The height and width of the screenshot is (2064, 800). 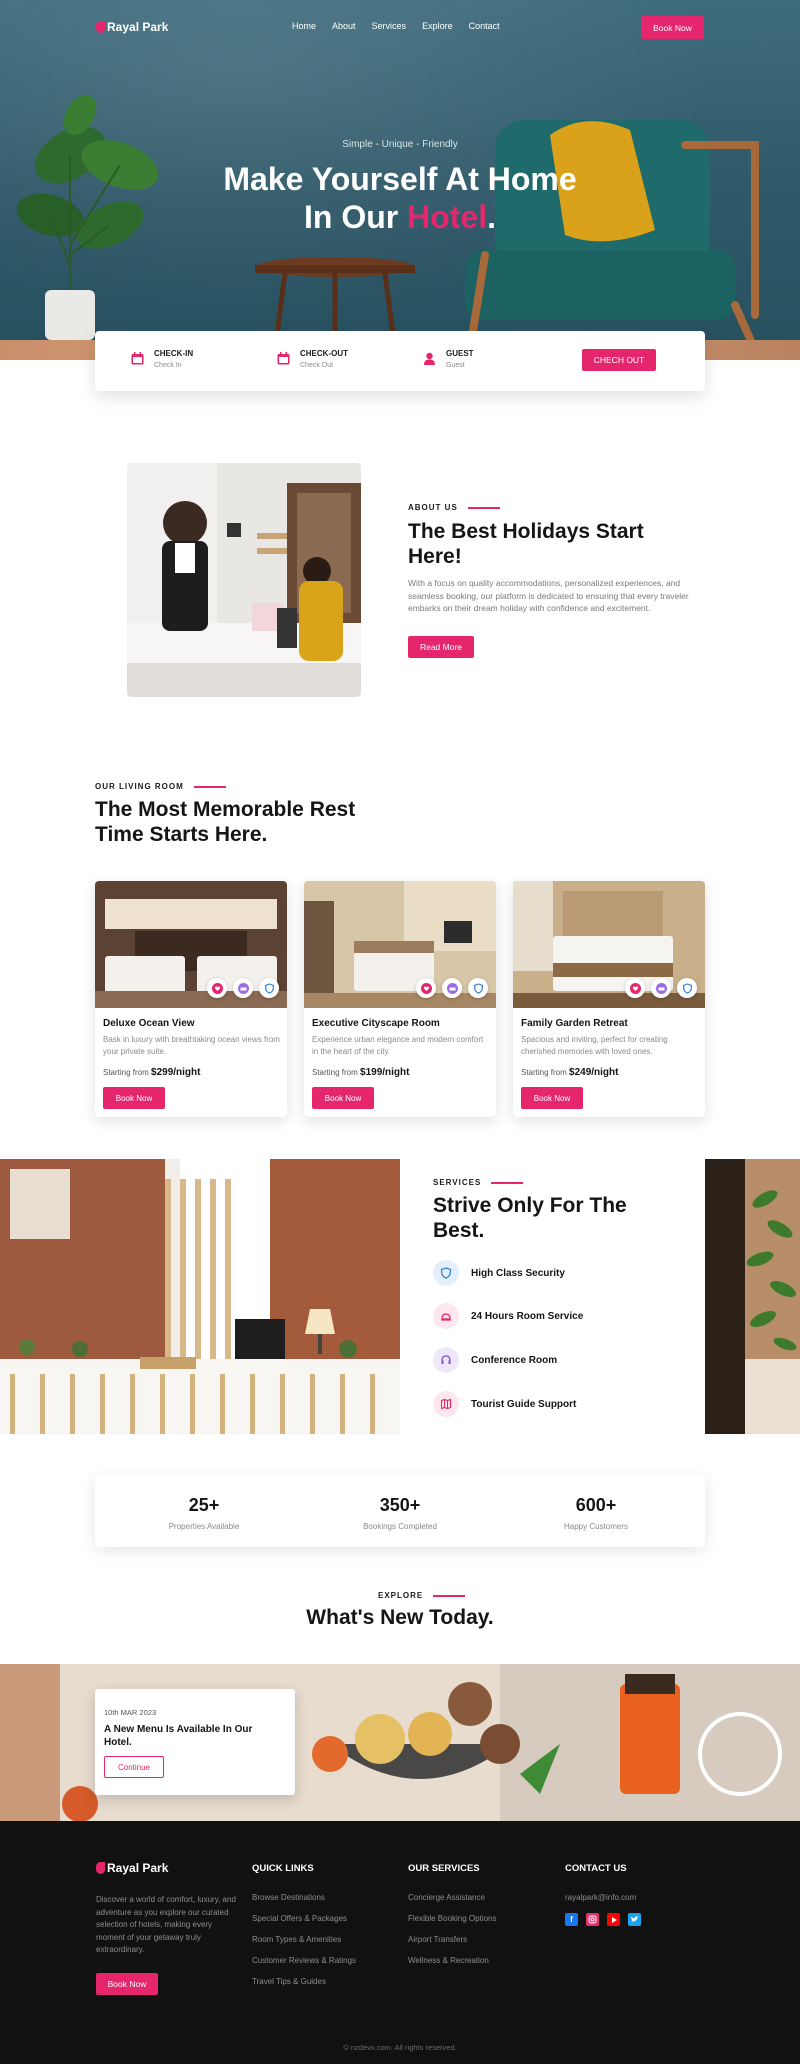 What do you see at coordinates (400, 1617) in the screenshot?
I see `explore-title: What's New Today.` at bounding box center [400, 1617].